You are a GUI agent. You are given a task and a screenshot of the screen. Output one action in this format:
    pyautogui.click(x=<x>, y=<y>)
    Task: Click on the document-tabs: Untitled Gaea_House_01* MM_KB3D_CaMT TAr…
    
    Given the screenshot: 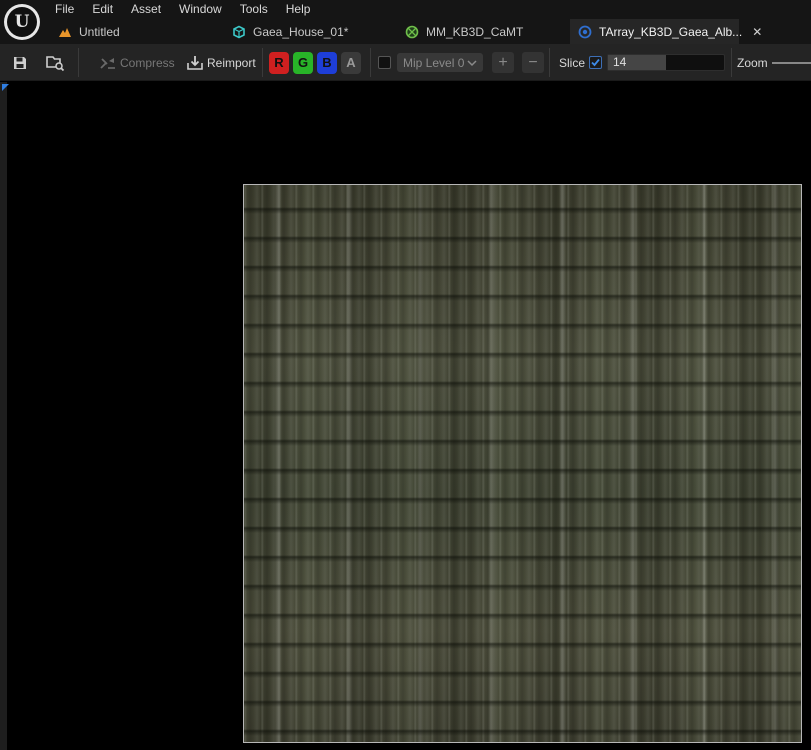 What is the action you would take?
    pyautogui.click(x=428, y=31)
    